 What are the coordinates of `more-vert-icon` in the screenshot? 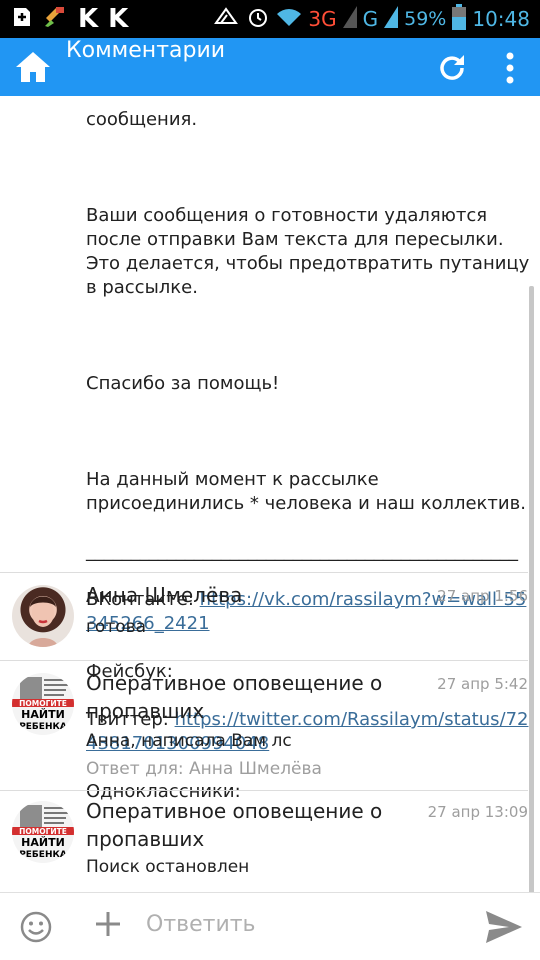 It's located at (510, 68).